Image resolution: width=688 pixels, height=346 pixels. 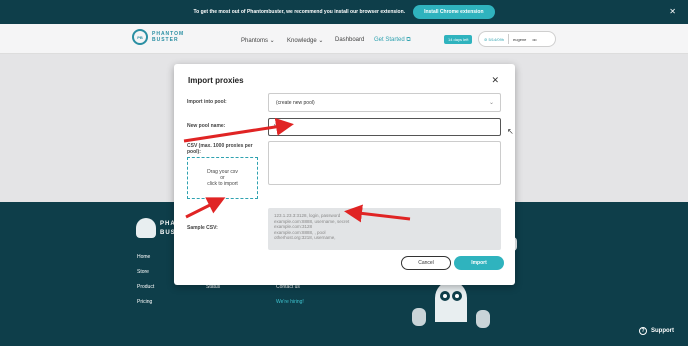 I want to click on install-extension-button: Install Chrome extension, so click(x=454, y=12).